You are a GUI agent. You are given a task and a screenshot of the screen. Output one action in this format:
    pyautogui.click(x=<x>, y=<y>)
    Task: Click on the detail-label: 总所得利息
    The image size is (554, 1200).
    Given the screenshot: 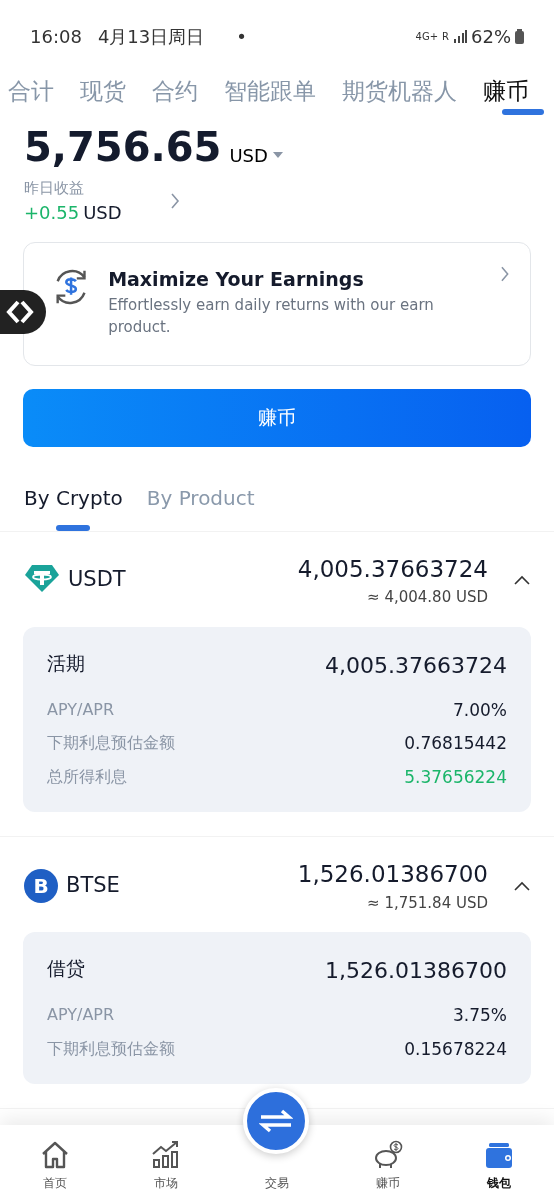 What is the action you would take?
    pyautogui.click(x=87, y=776)
    